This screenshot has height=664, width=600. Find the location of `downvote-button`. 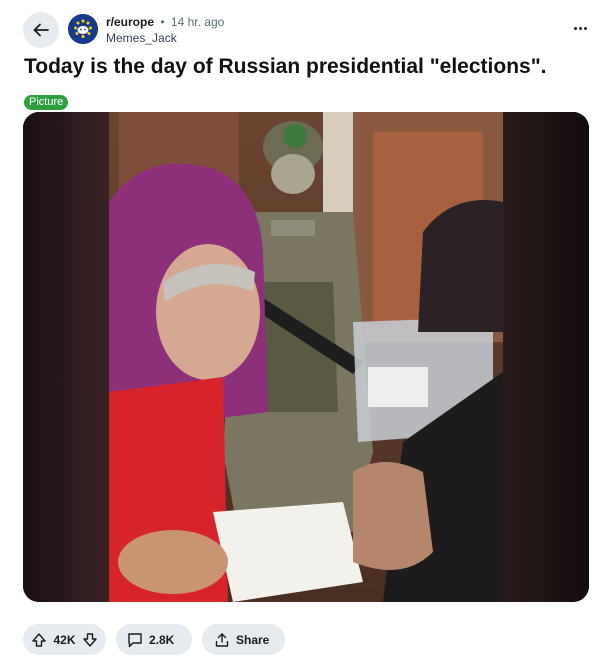

downvote-button is located at coordinates (90, 640).